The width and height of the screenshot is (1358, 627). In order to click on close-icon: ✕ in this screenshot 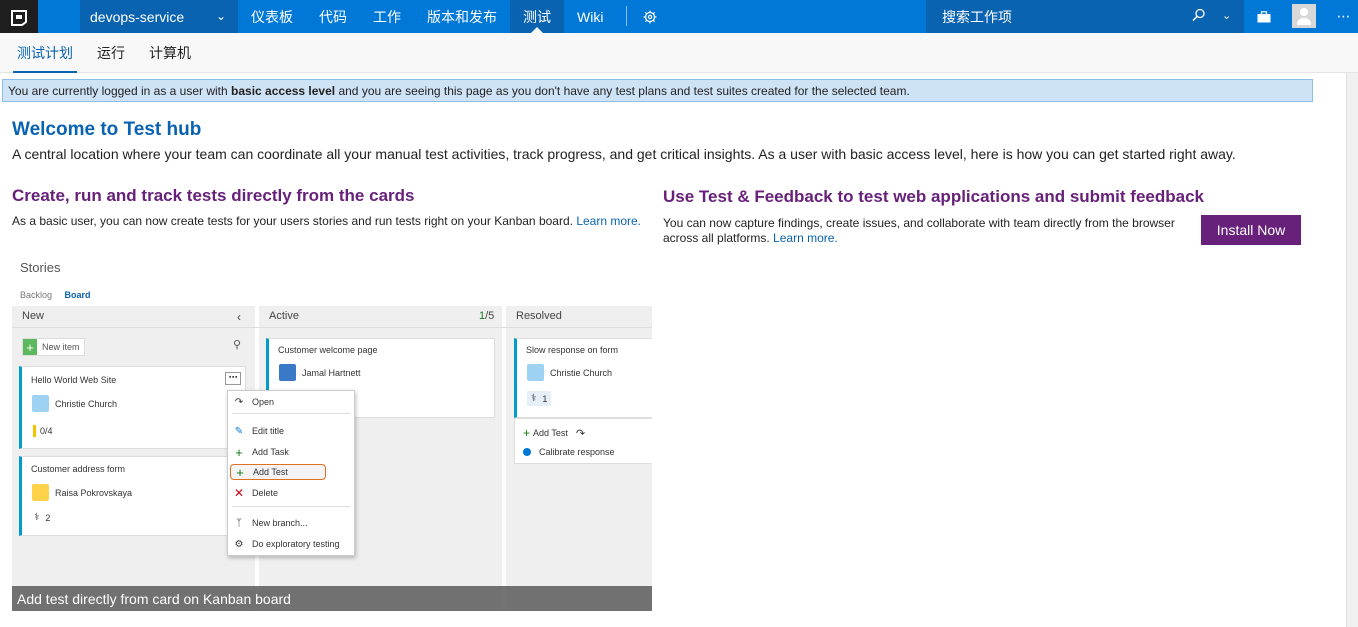, I will do `click(239, 493)`.